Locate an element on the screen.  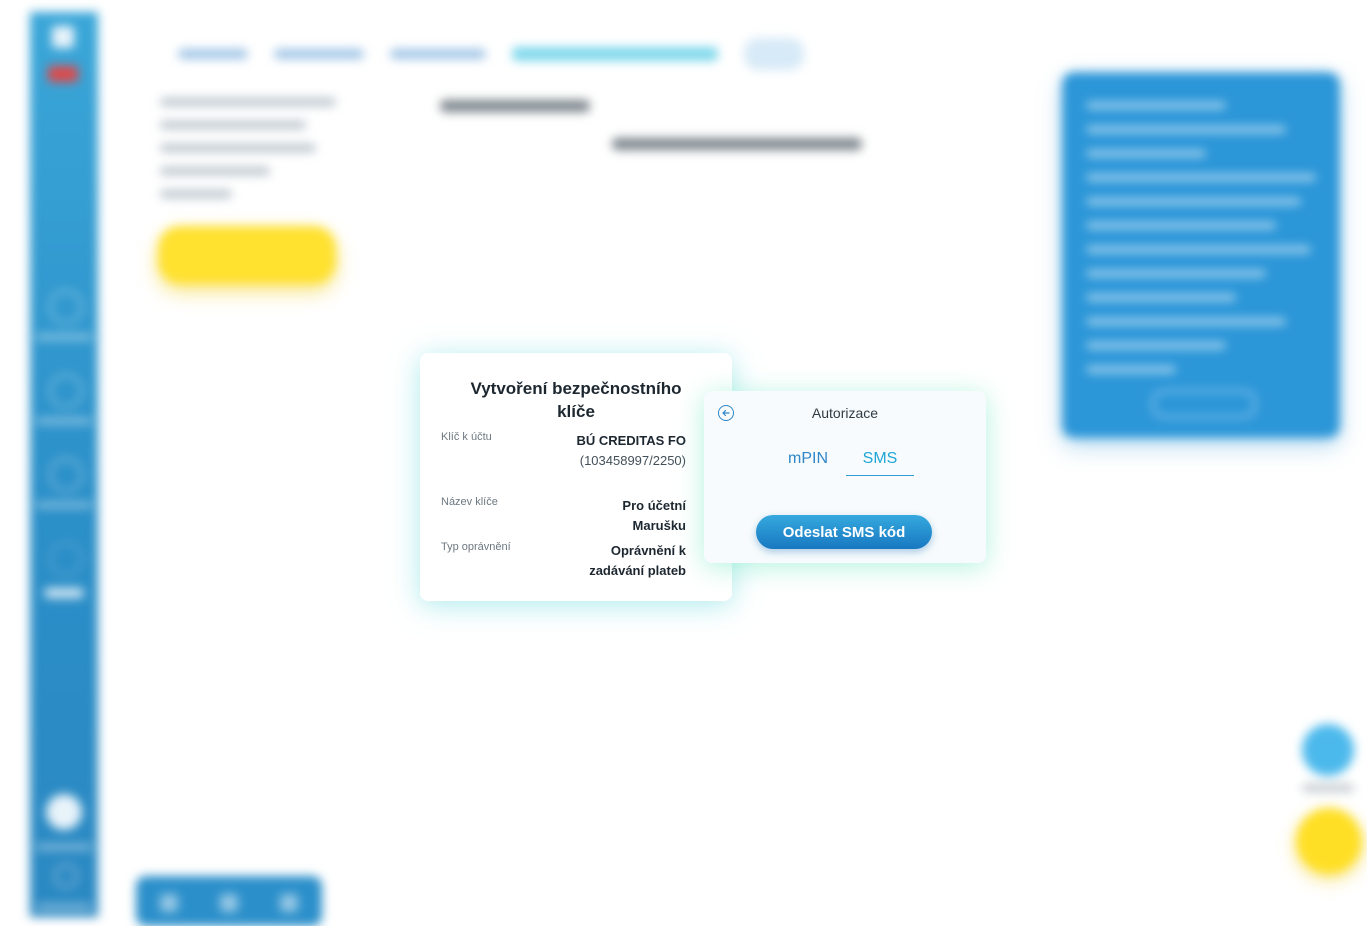
send-sms-code-button: Odeslat SMS kód is located at coordinates (844, 532).